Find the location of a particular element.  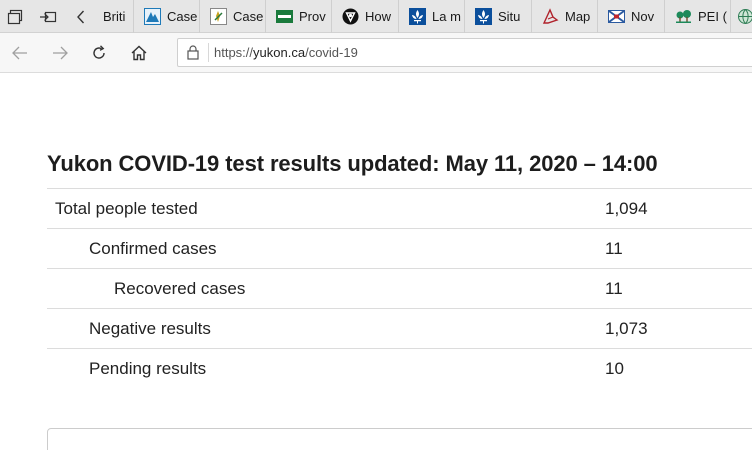

saskatchewan-icon is located at coordinates (218, 16).